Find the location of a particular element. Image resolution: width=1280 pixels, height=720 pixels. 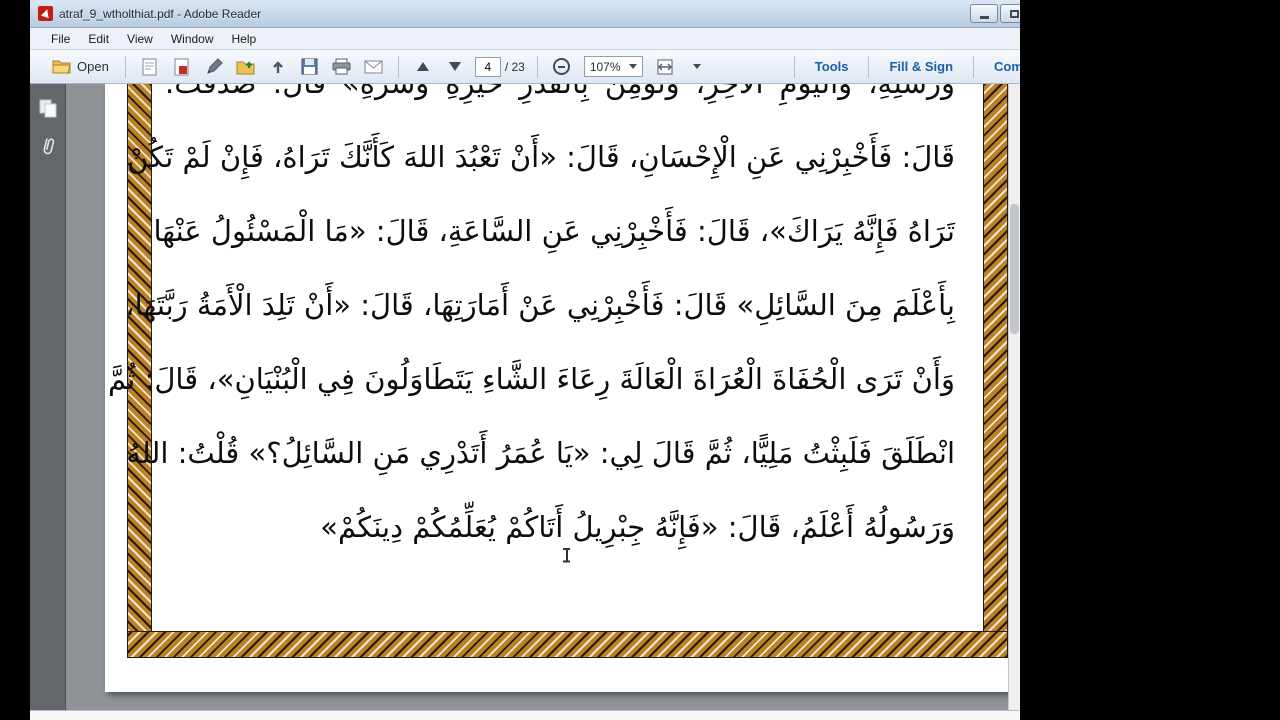

maximize-icon is located at coordinates (1014, 13).